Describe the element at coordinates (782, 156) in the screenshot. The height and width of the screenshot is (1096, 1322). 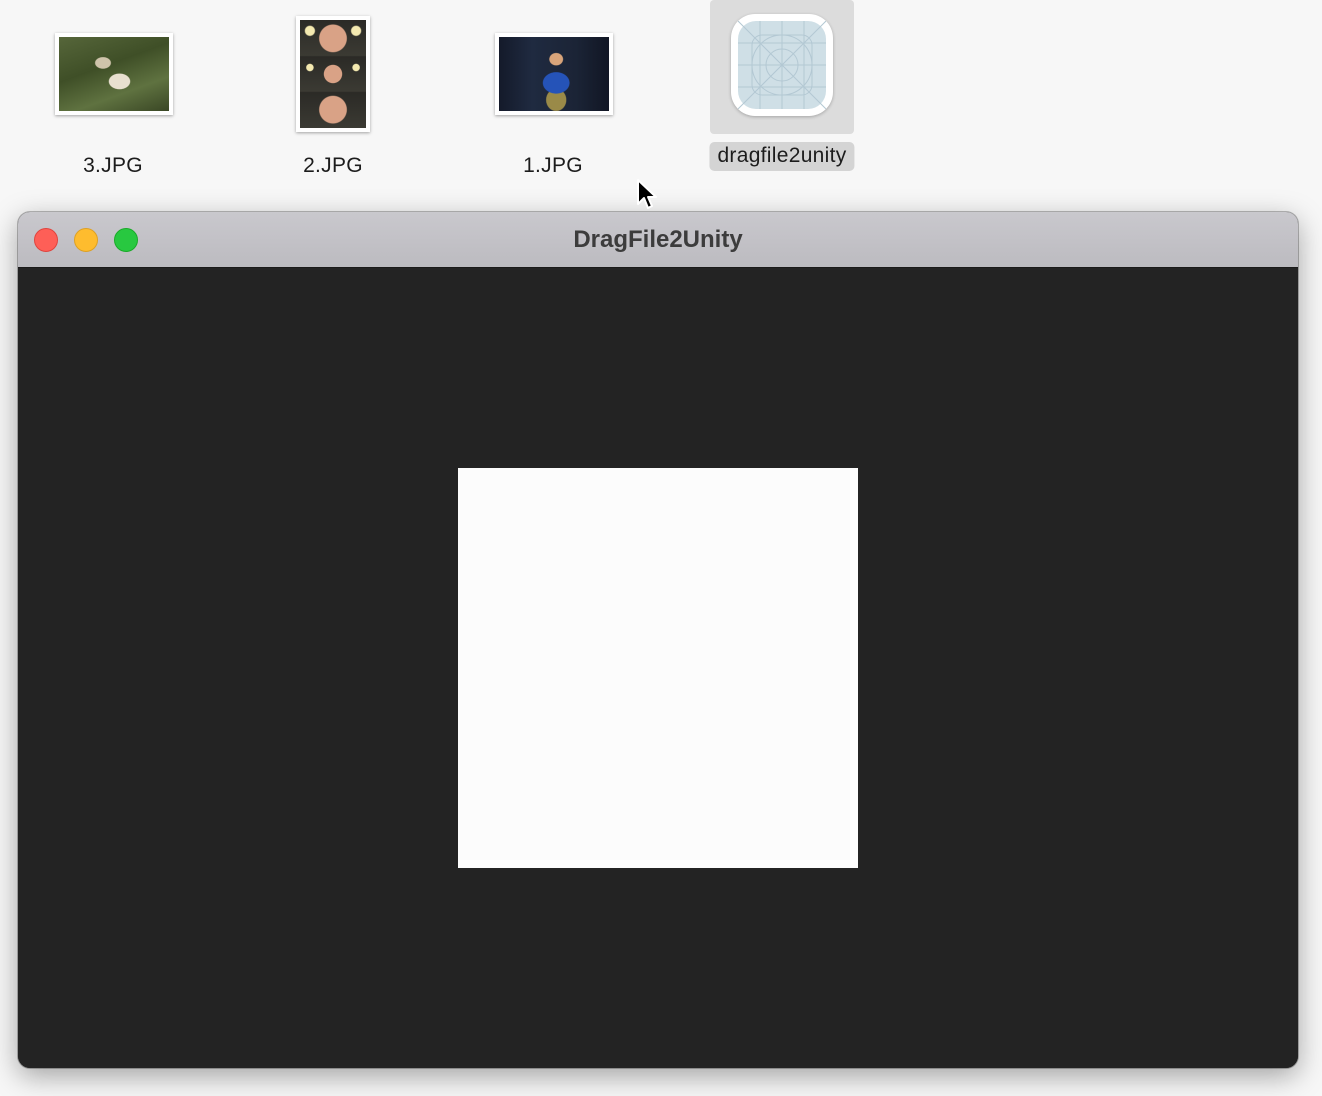
I see `file-name-label: dragfile2unity` at that location.